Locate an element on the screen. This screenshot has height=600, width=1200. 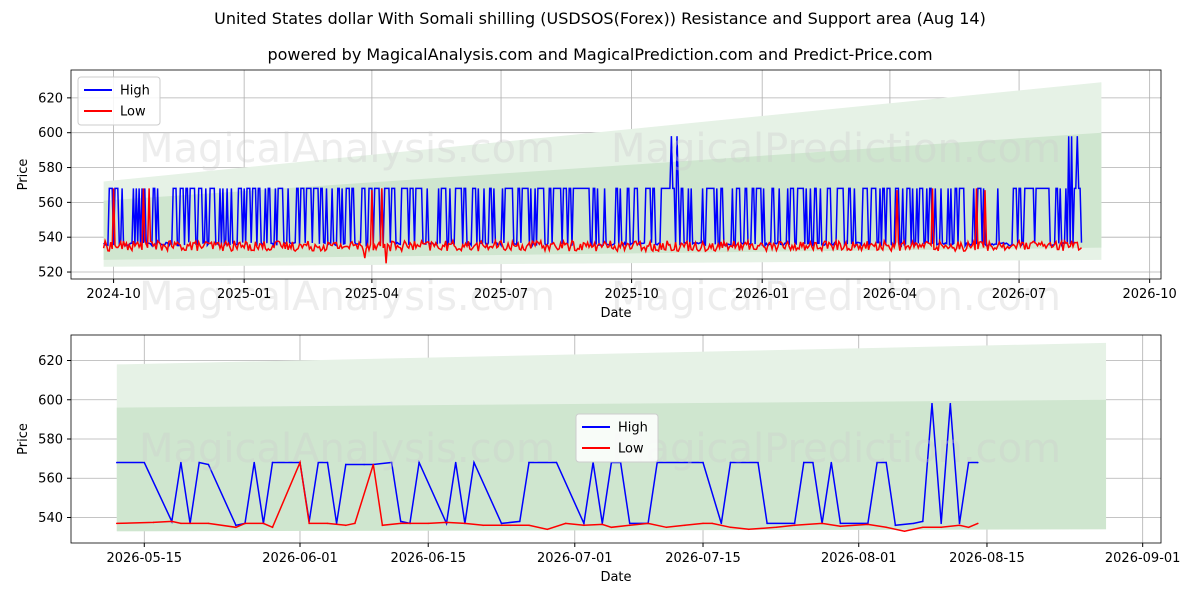
y-tick-label: 520 is located at coordinates (50, 273).